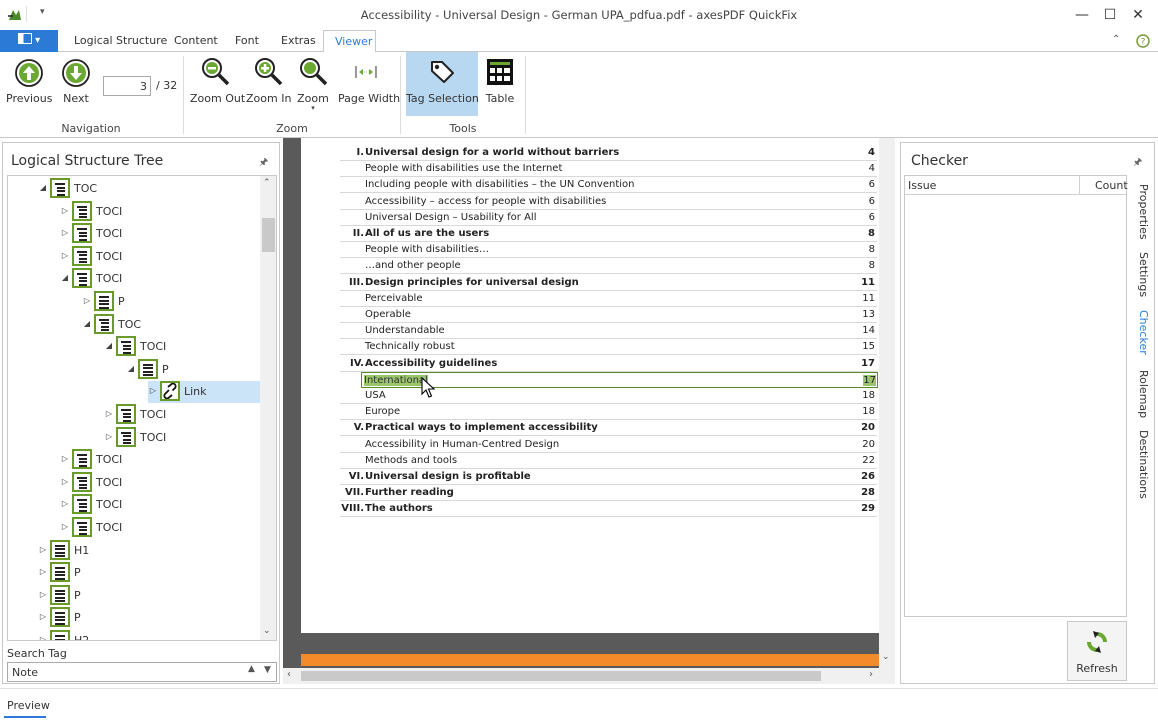  Describe the element at coordinates (1138, 15) in the screenshot. I see `close-button: ✕` at that location.